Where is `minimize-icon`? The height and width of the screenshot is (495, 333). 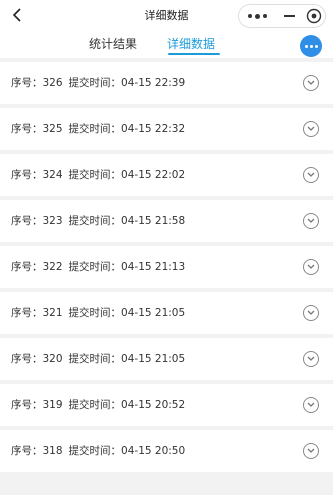 minimize-icon is located at coordinates (289, 16).